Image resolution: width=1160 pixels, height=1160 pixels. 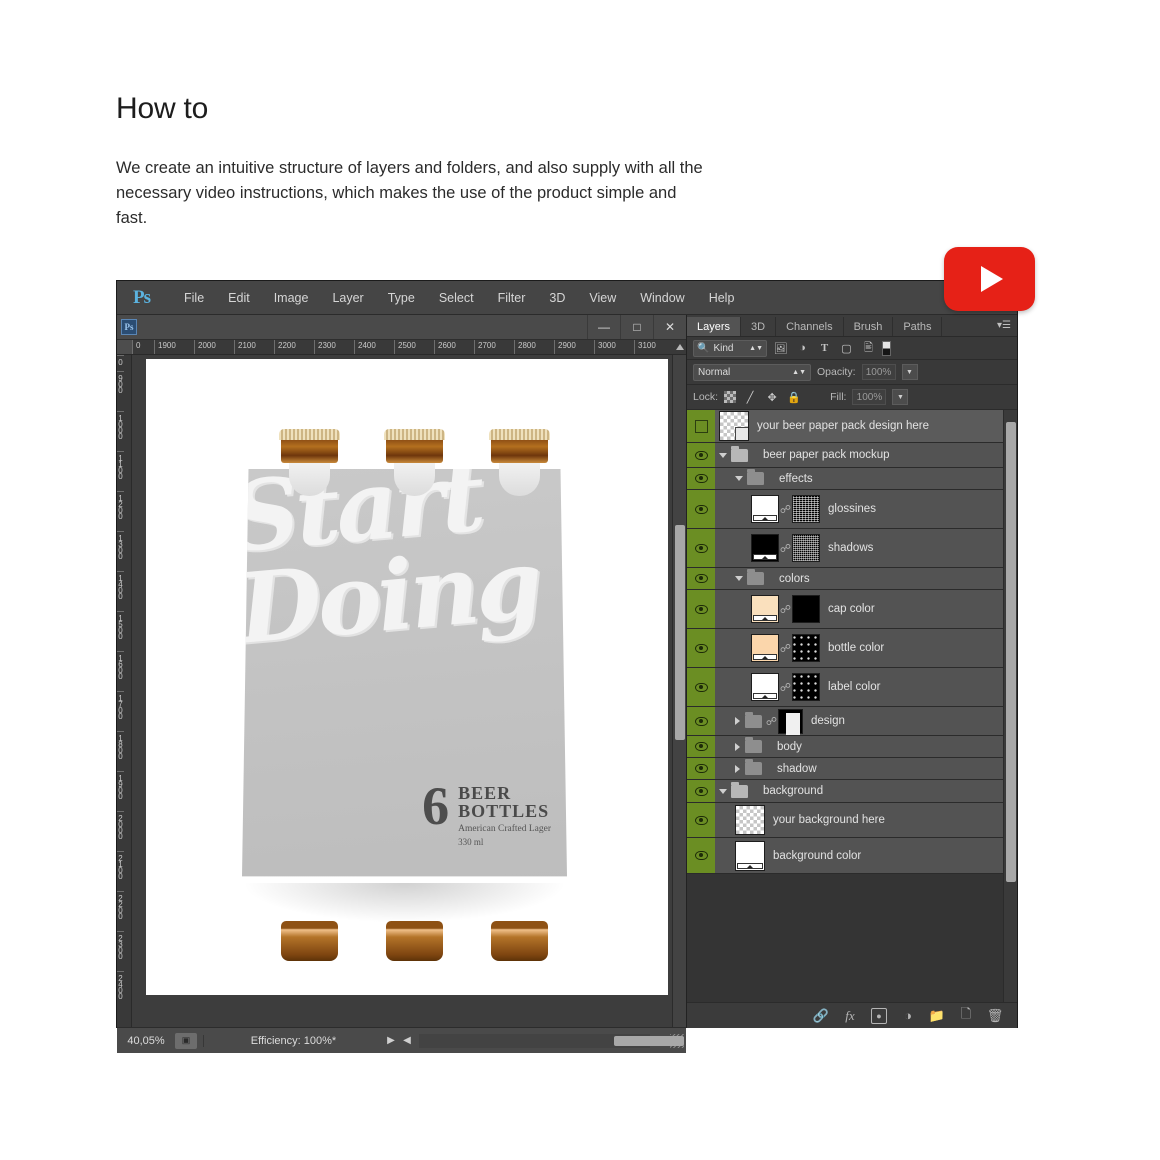 I want to click on table-row: ☍ shadows, so click(x=845, y=548).